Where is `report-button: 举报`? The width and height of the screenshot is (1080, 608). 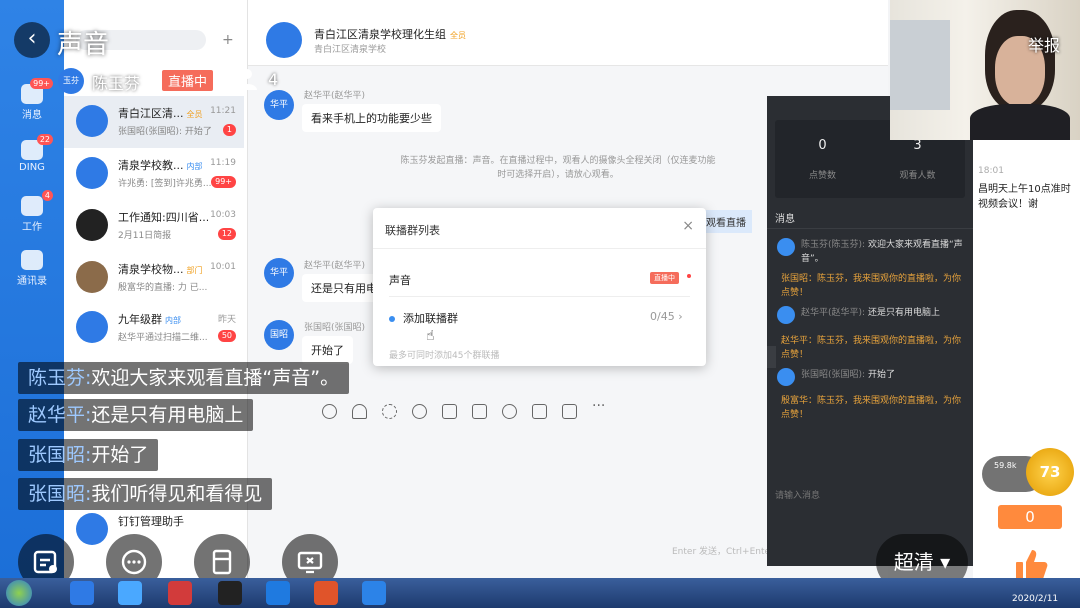 report-button: 举报 is located at coordinates (1044, 44).